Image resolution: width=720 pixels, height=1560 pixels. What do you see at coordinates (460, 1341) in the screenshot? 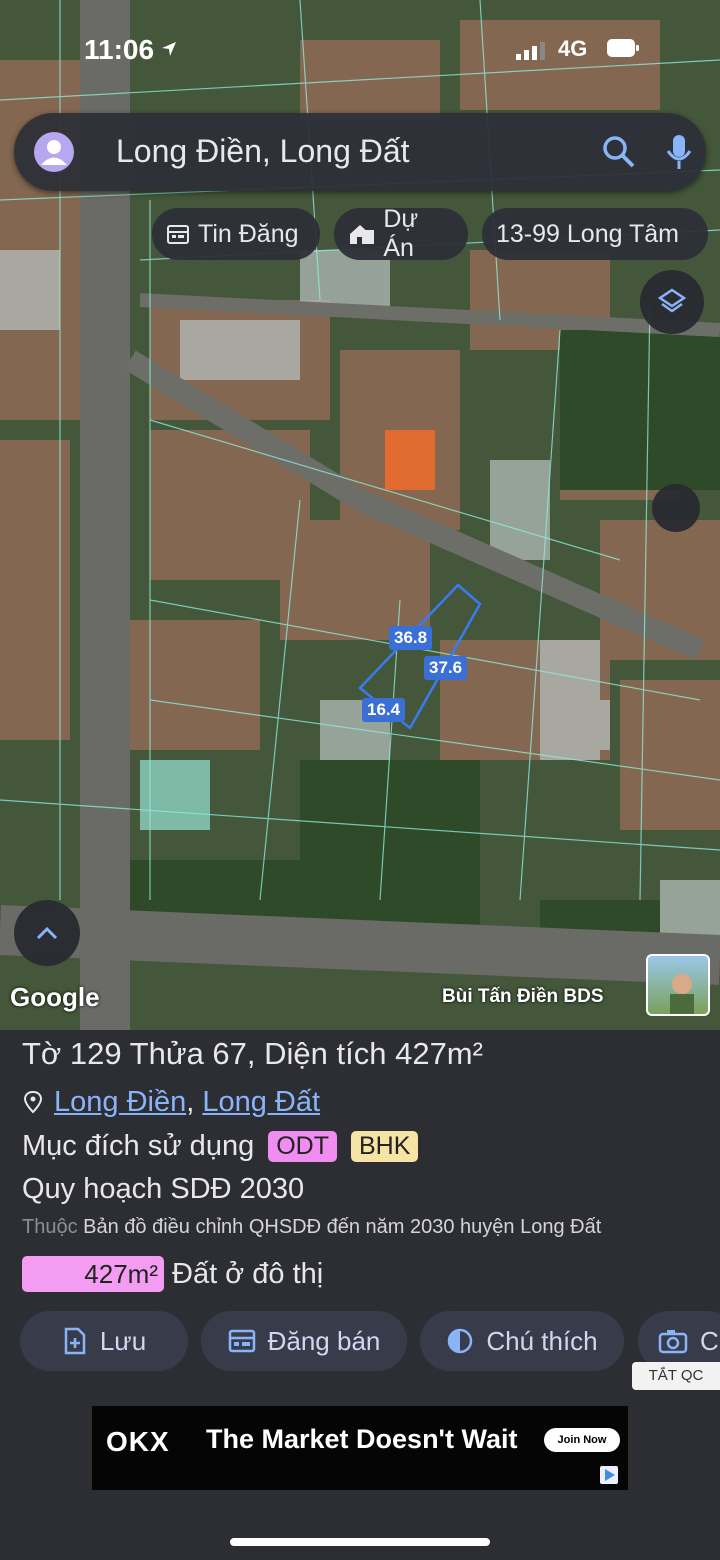
I see `contrast-icon` at bounding box center [460, 1341].